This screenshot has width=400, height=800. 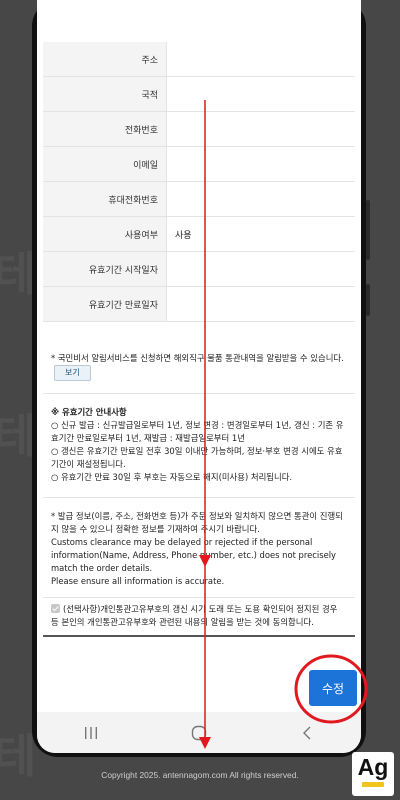 I want to click on valid-end-label: 유효기간 만료일자, so click(x=105, y=304).